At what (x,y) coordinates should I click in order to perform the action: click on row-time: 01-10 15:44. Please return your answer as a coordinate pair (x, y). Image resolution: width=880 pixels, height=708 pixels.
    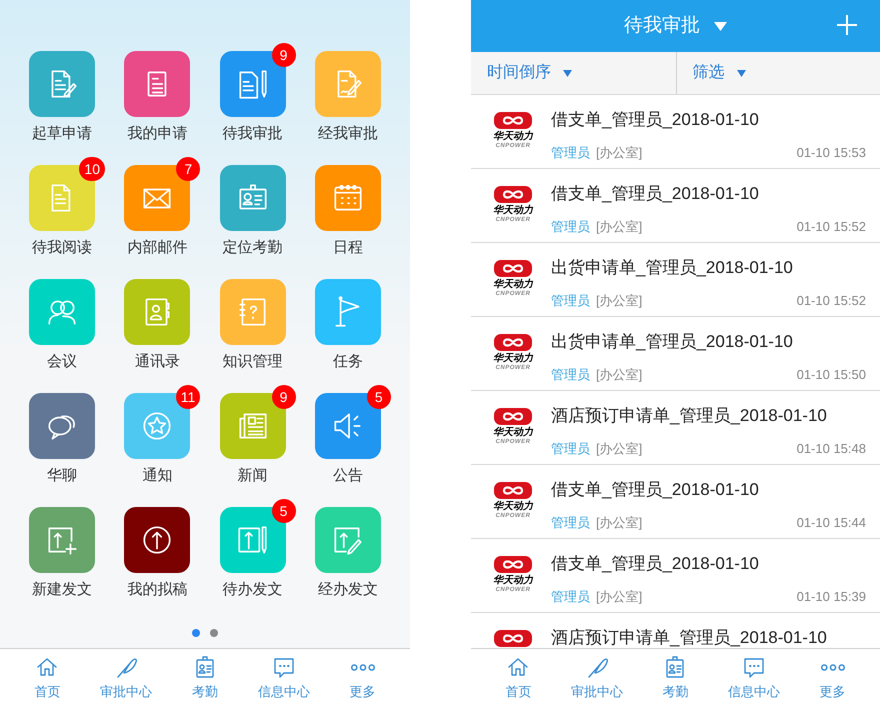
    Looking at the image, I should click on (831, 523).